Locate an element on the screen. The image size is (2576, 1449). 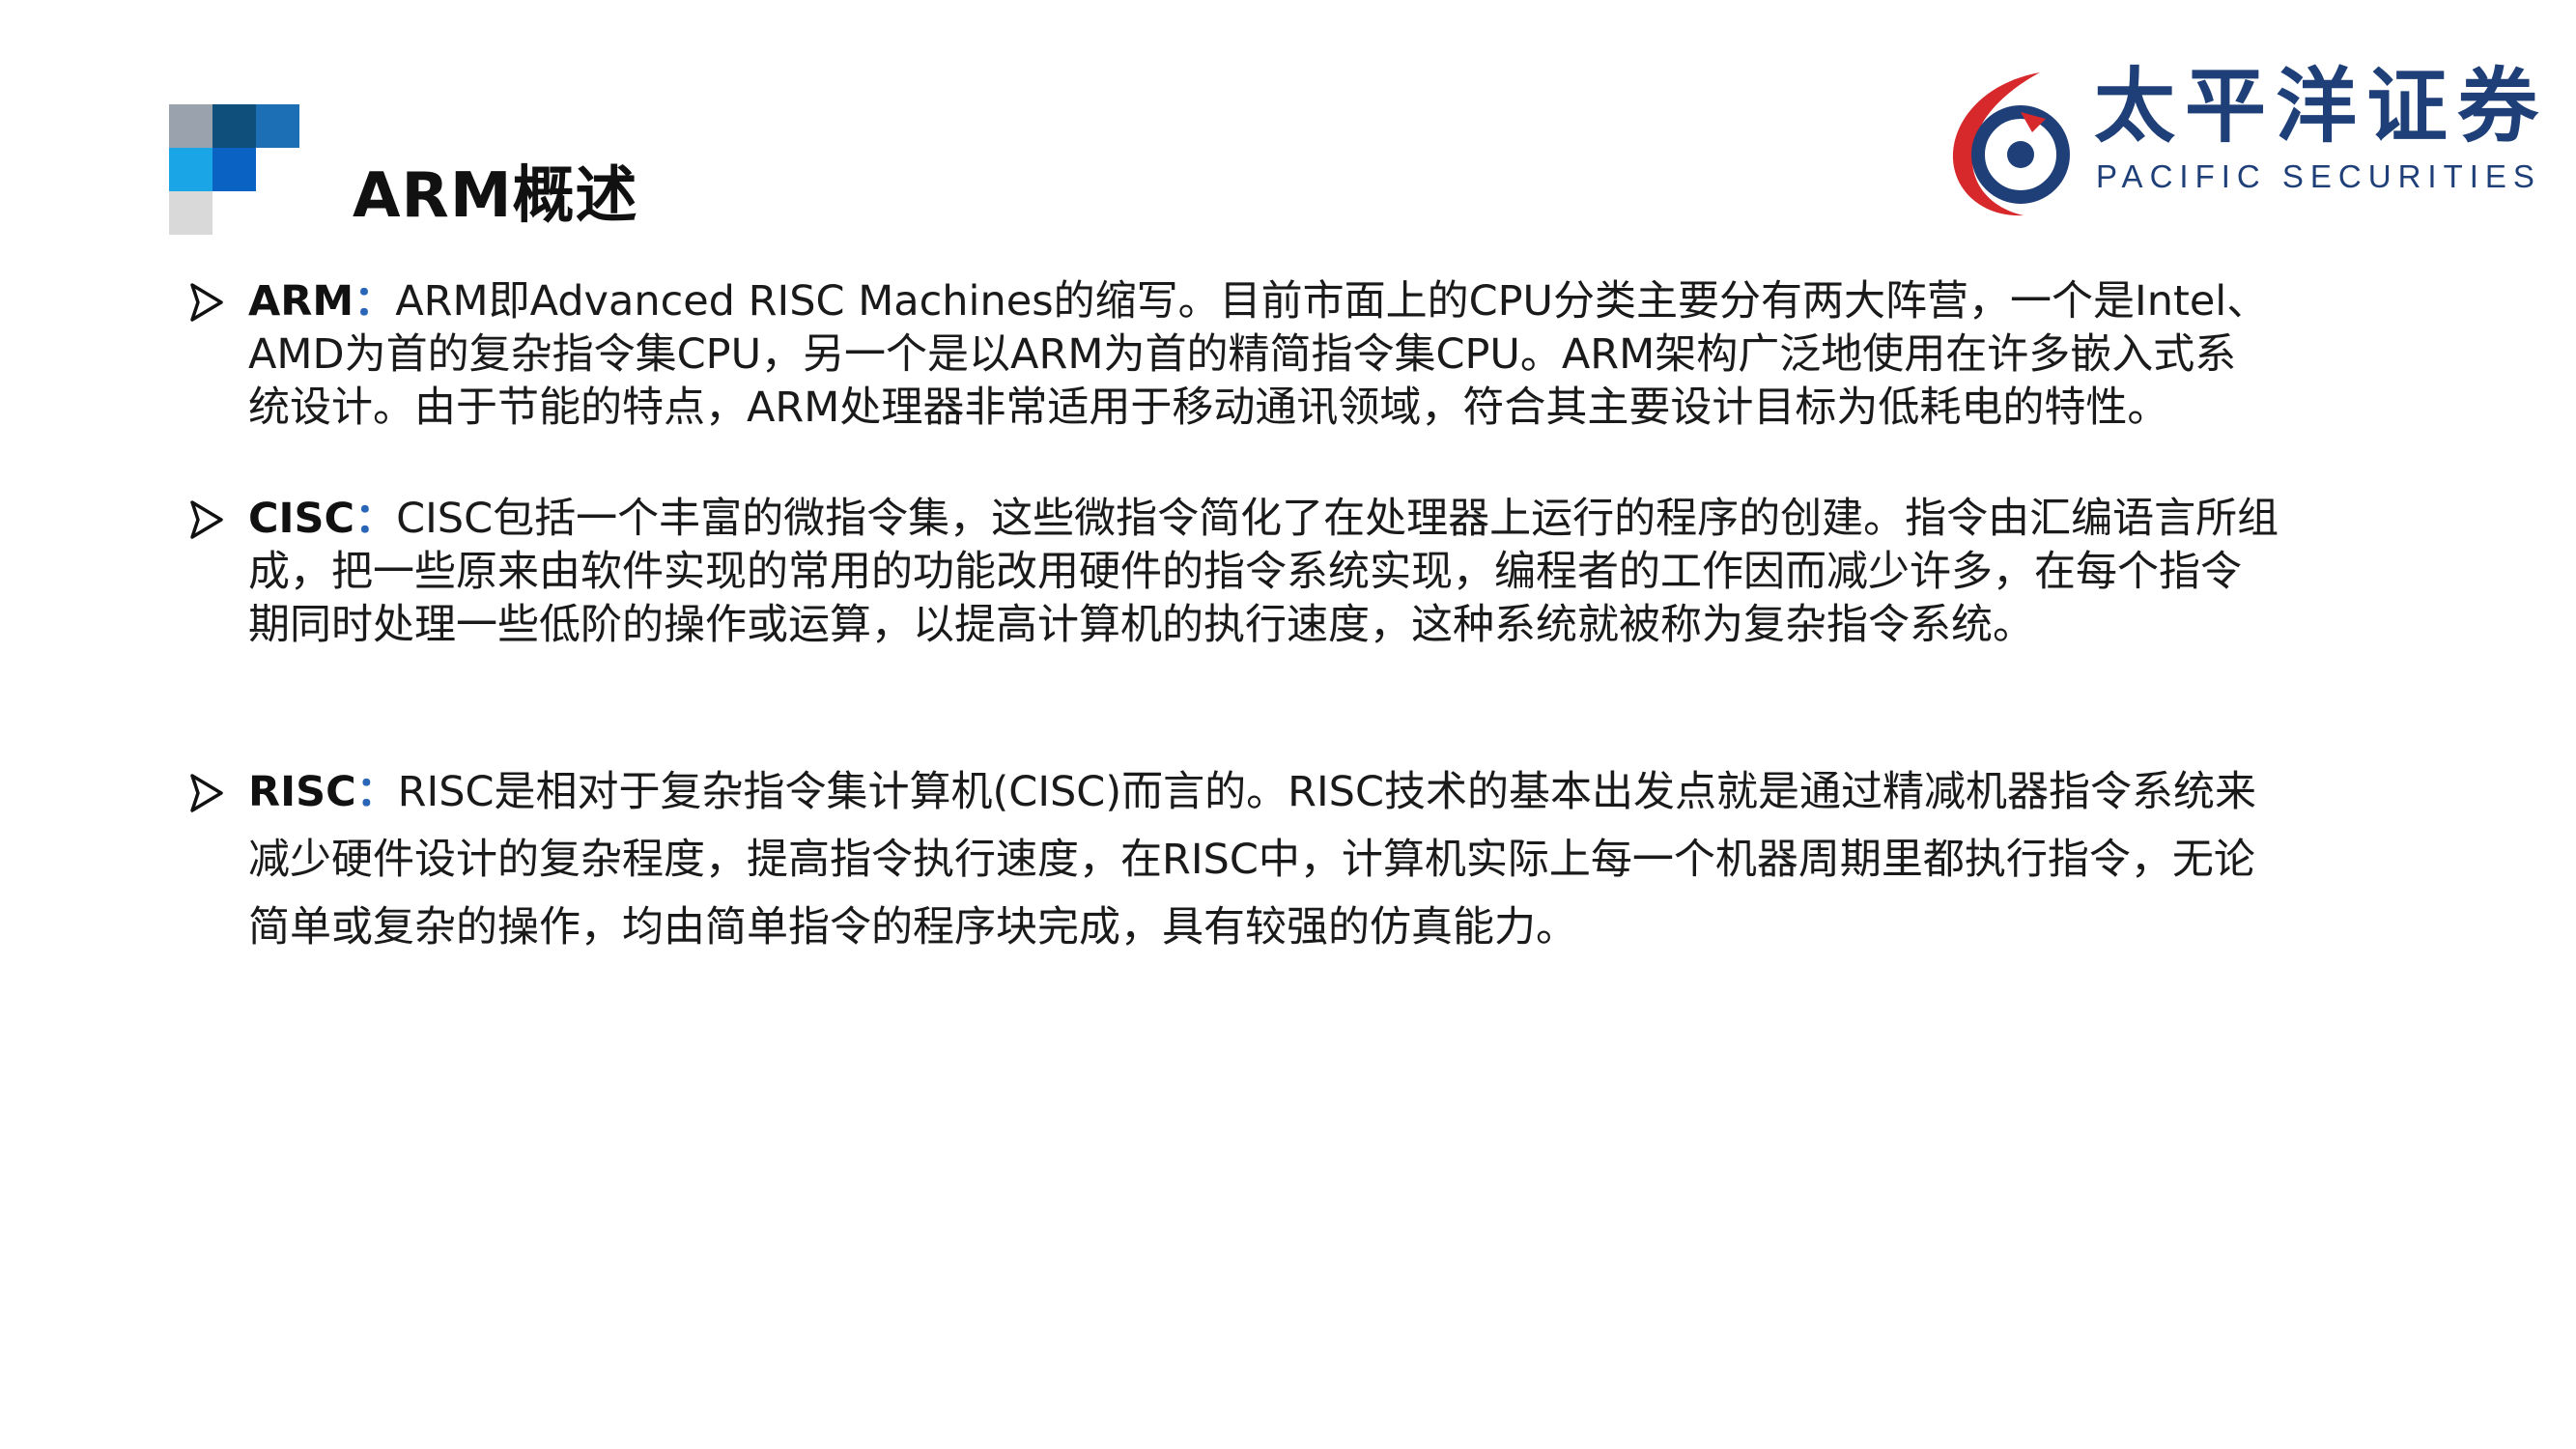
deco-square-cyan is located at coordinates (190, 169).